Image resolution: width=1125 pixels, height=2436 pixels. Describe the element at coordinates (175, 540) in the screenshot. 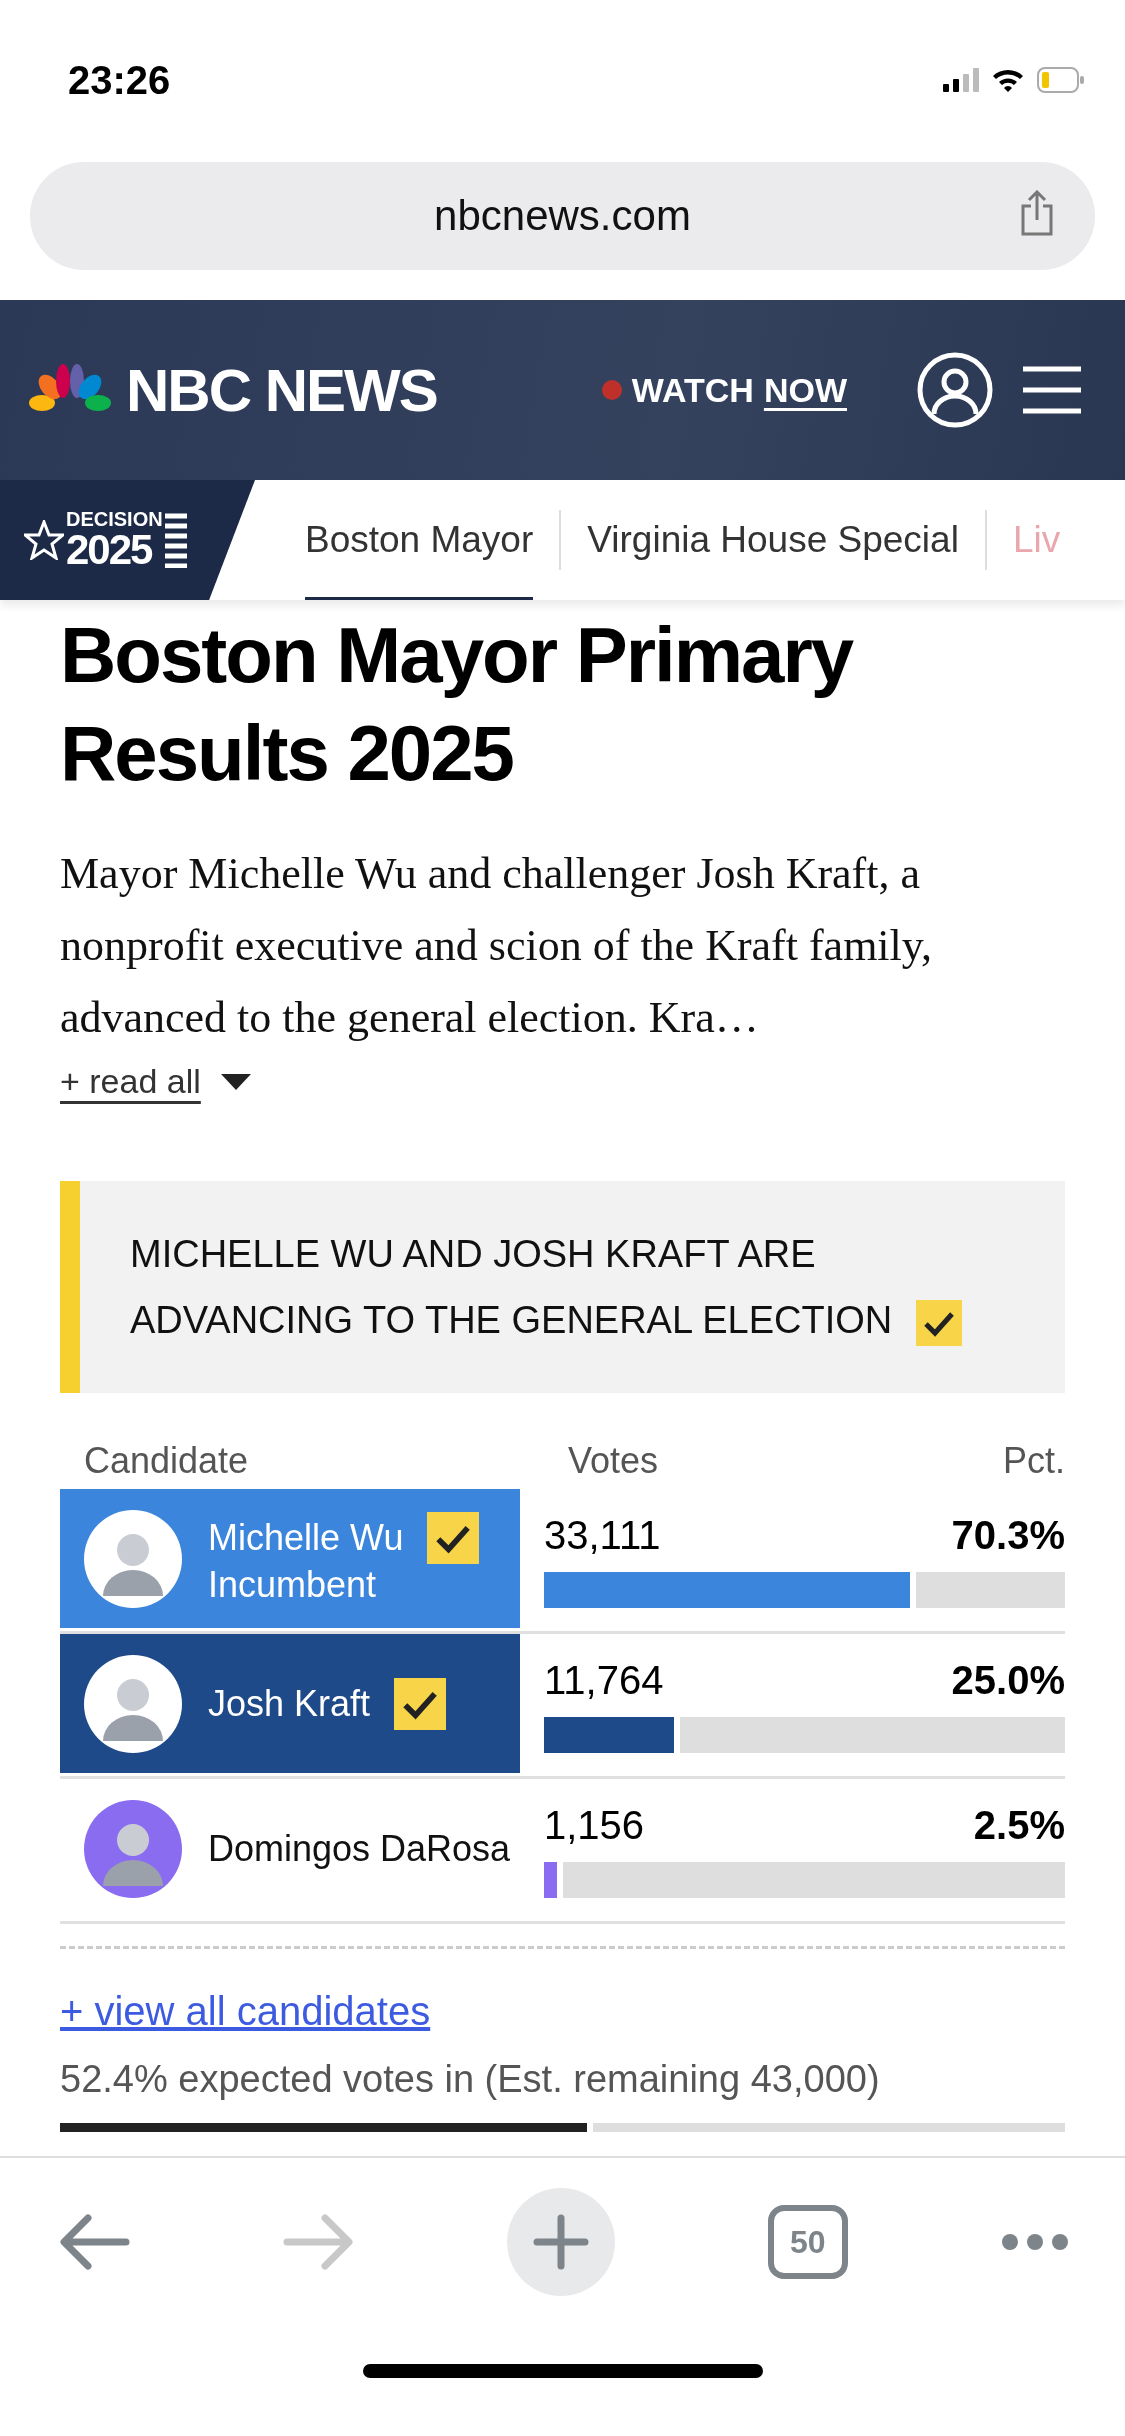

I see `stripes-icon` at that location.